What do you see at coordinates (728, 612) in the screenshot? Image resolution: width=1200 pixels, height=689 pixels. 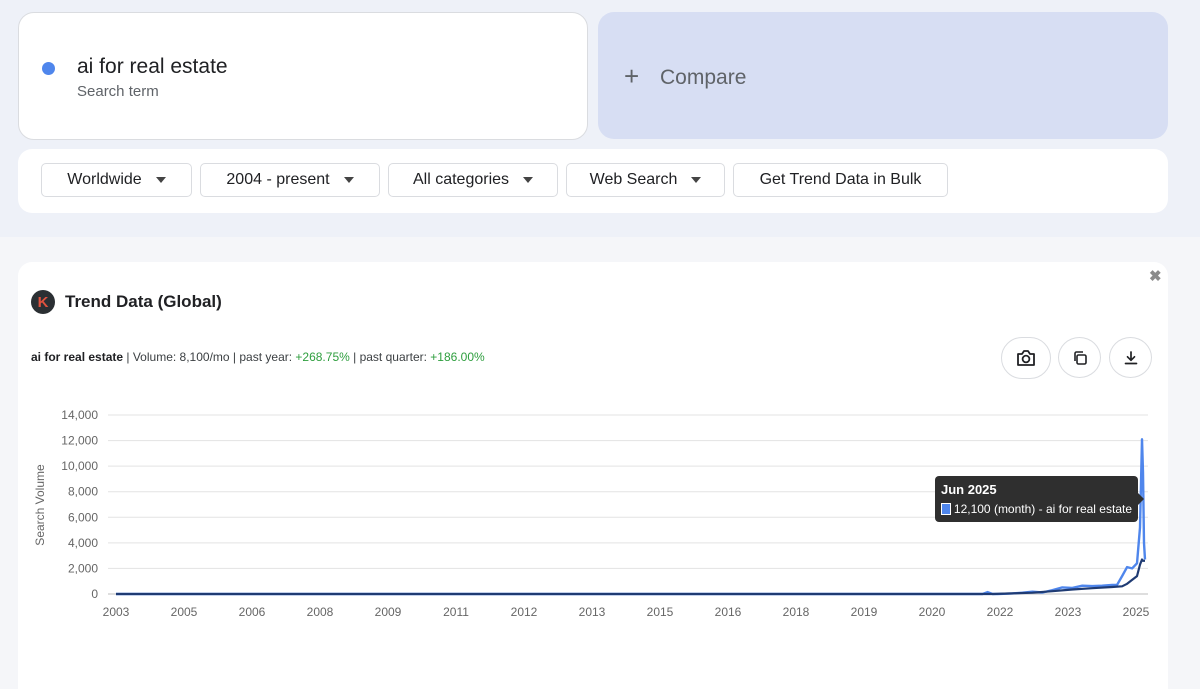 I see `x-tick-label: 2016` at bounding box center [728, 612].